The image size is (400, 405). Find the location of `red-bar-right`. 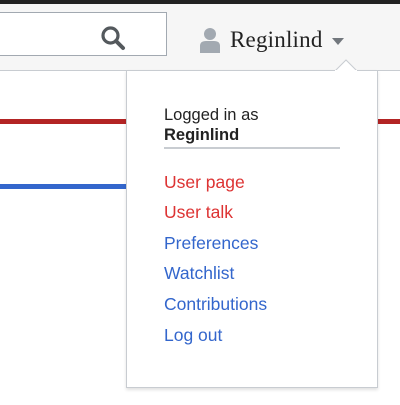

red-bar-right is located at coordinates (389, 121).